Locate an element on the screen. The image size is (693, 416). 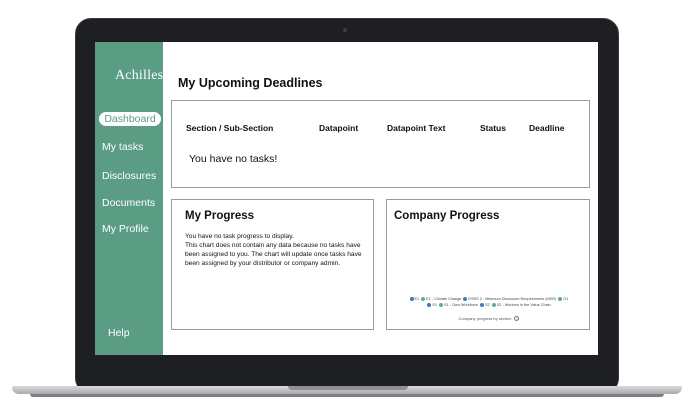
sidebar-item-disclosures: Disclosures is located at coordinates (130, 176).